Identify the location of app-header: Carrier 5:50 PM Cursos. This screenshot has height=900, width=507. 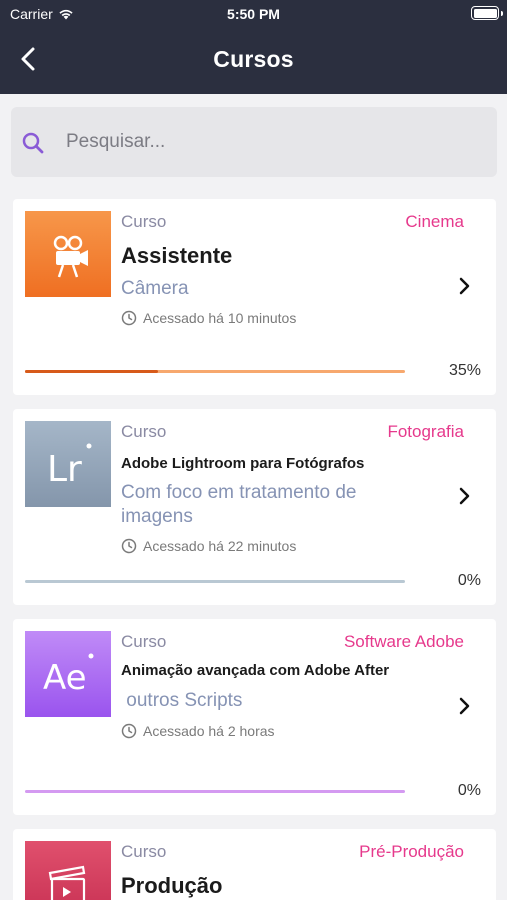
(253, 47).